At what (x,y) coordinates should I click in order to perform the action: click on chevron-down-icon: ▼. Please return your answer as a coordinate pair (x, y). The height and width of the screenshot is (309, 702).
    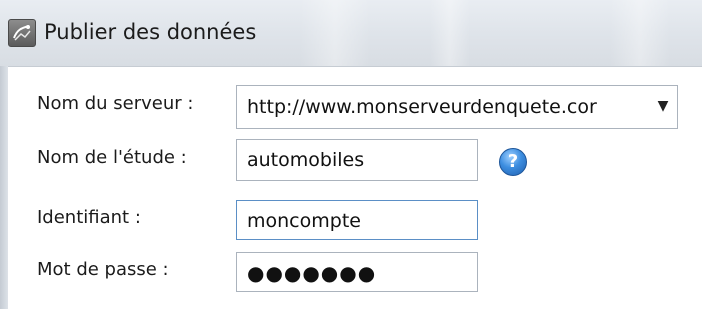
    Looking at the image, I should click on (663, 107).